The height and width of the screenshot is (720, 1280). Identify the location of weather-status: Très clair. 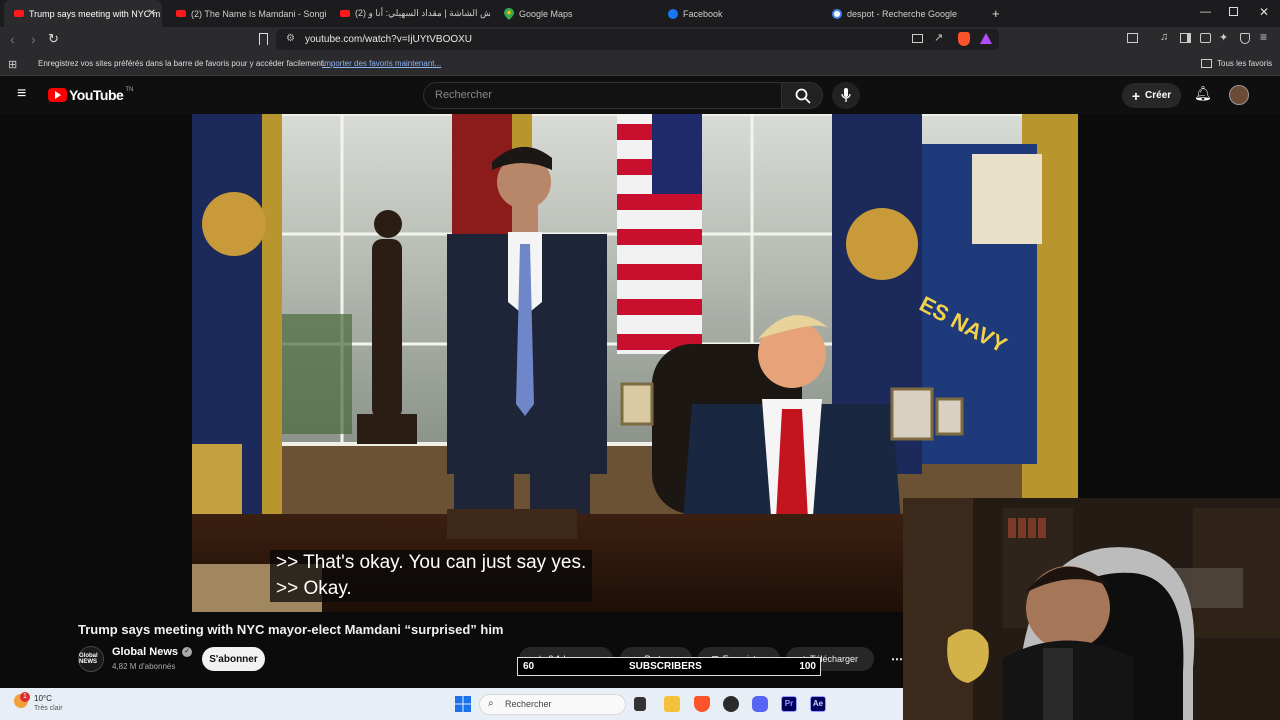
(48, 708).